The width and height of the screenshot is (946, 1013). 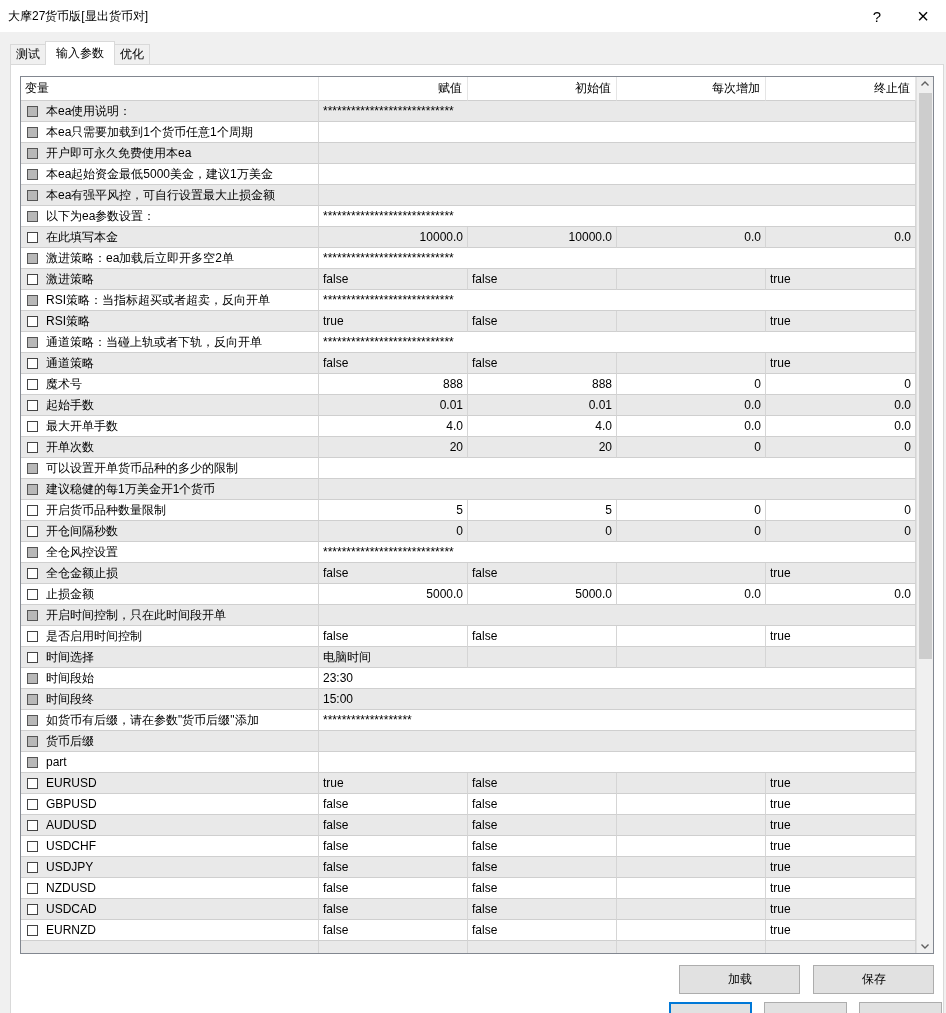 What do you see at coordinates (119, 153) in the screenshot?
I see `parameter-name: 开户即可永久免费使用本ea` at bounding box center [119, 153].